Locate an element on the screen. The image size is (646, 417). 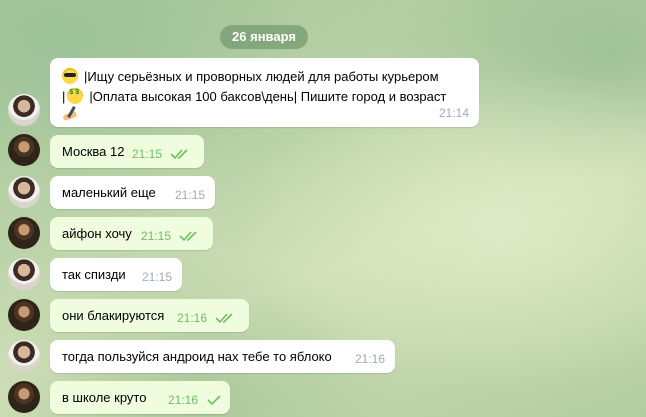
message-bubble-incoming: маленький еще 21:15 is located at coordinates (132, 192).